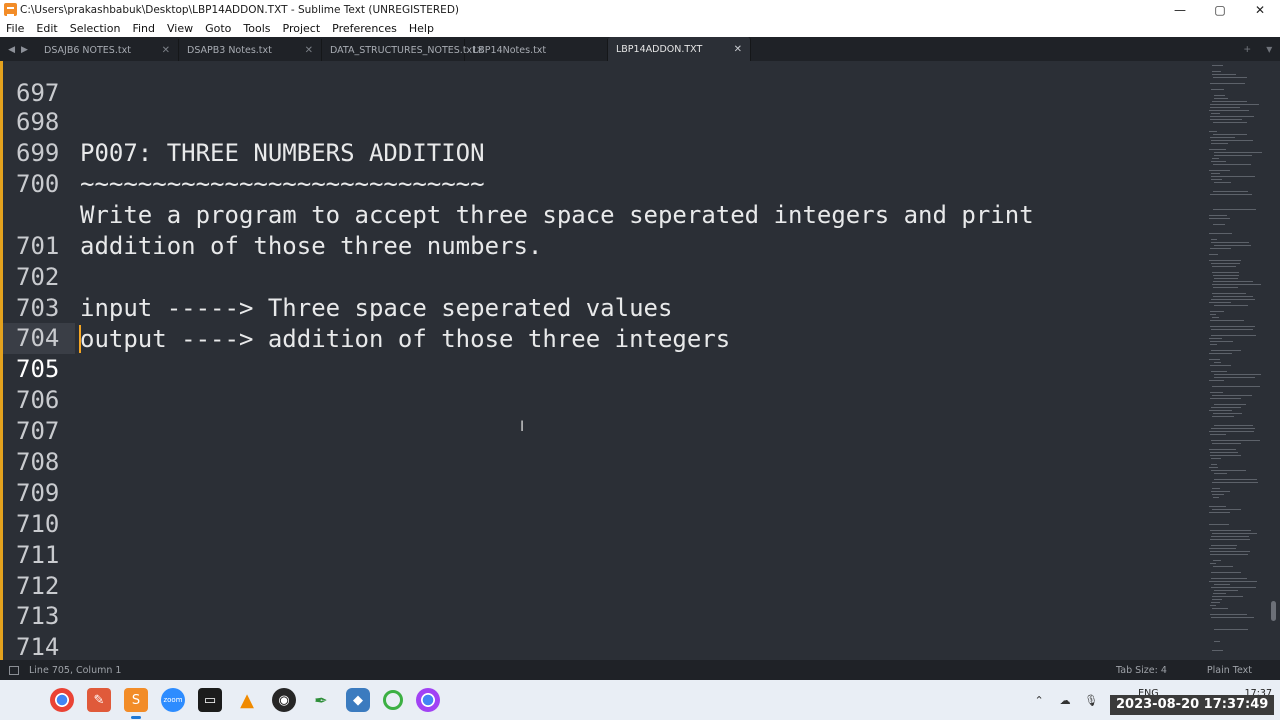 The height and width of the screenshot is (720, 1280). Describe the element at coordinates (1039, 700) in the screenshot. I see `chevron-up-icon: ⌃` at that location.